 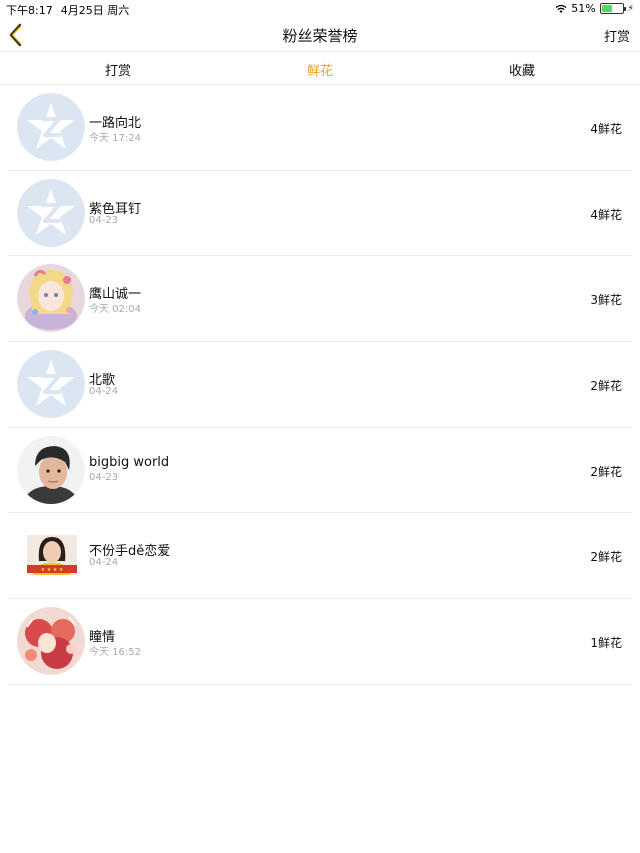 I want to click on status-bar: 下午8:17 4月25日 周六 51% ⚡, so click(x=320, y=9).